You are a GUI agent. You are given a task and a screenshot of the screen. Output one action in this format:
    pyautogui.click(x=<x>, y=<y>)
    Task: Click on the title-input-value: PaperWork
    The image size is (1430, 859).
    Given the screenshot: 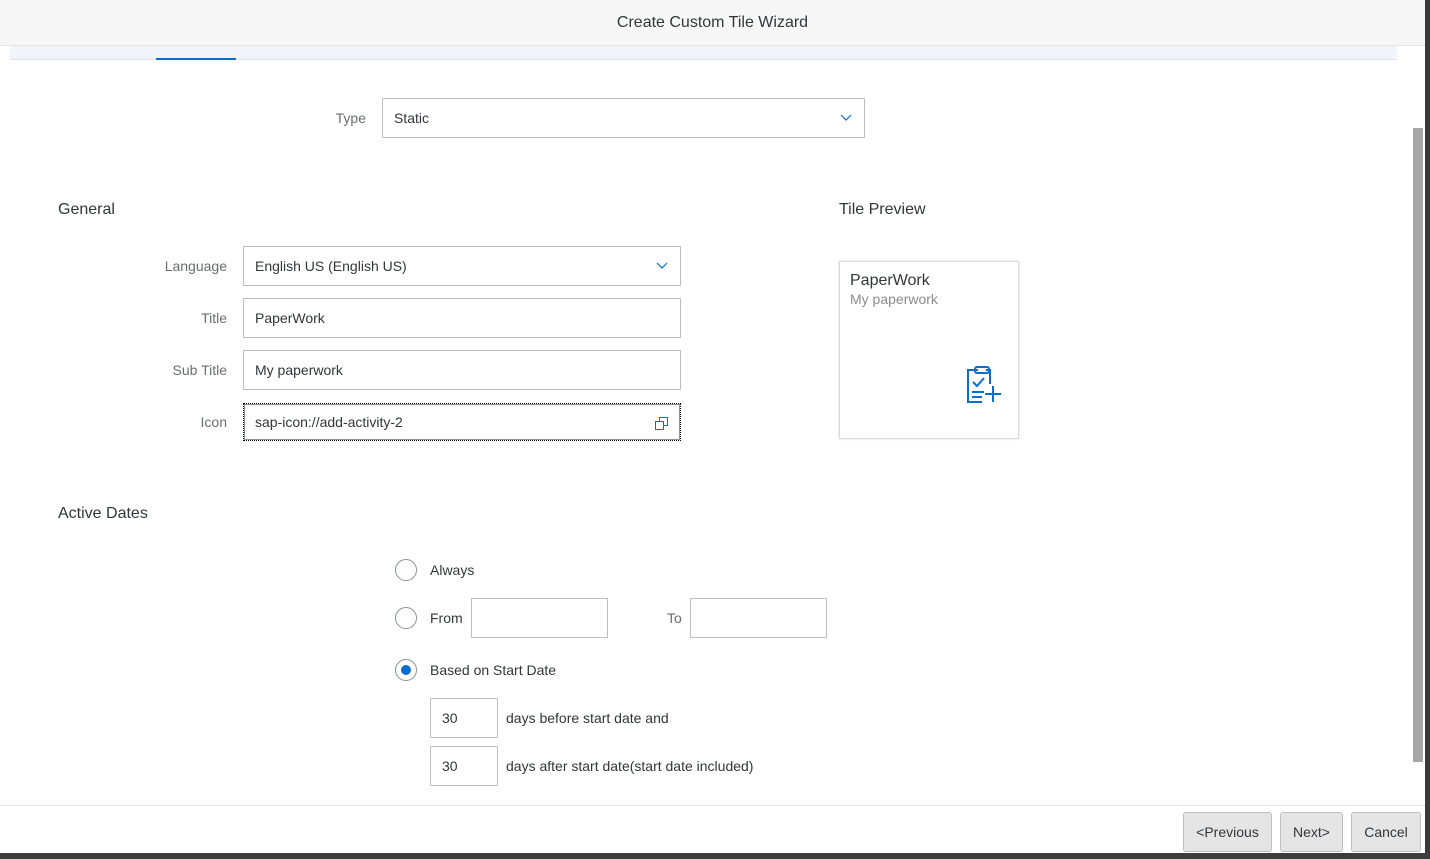 What is the action you would take?
    pyautogui.click(x=290, y=318)
    